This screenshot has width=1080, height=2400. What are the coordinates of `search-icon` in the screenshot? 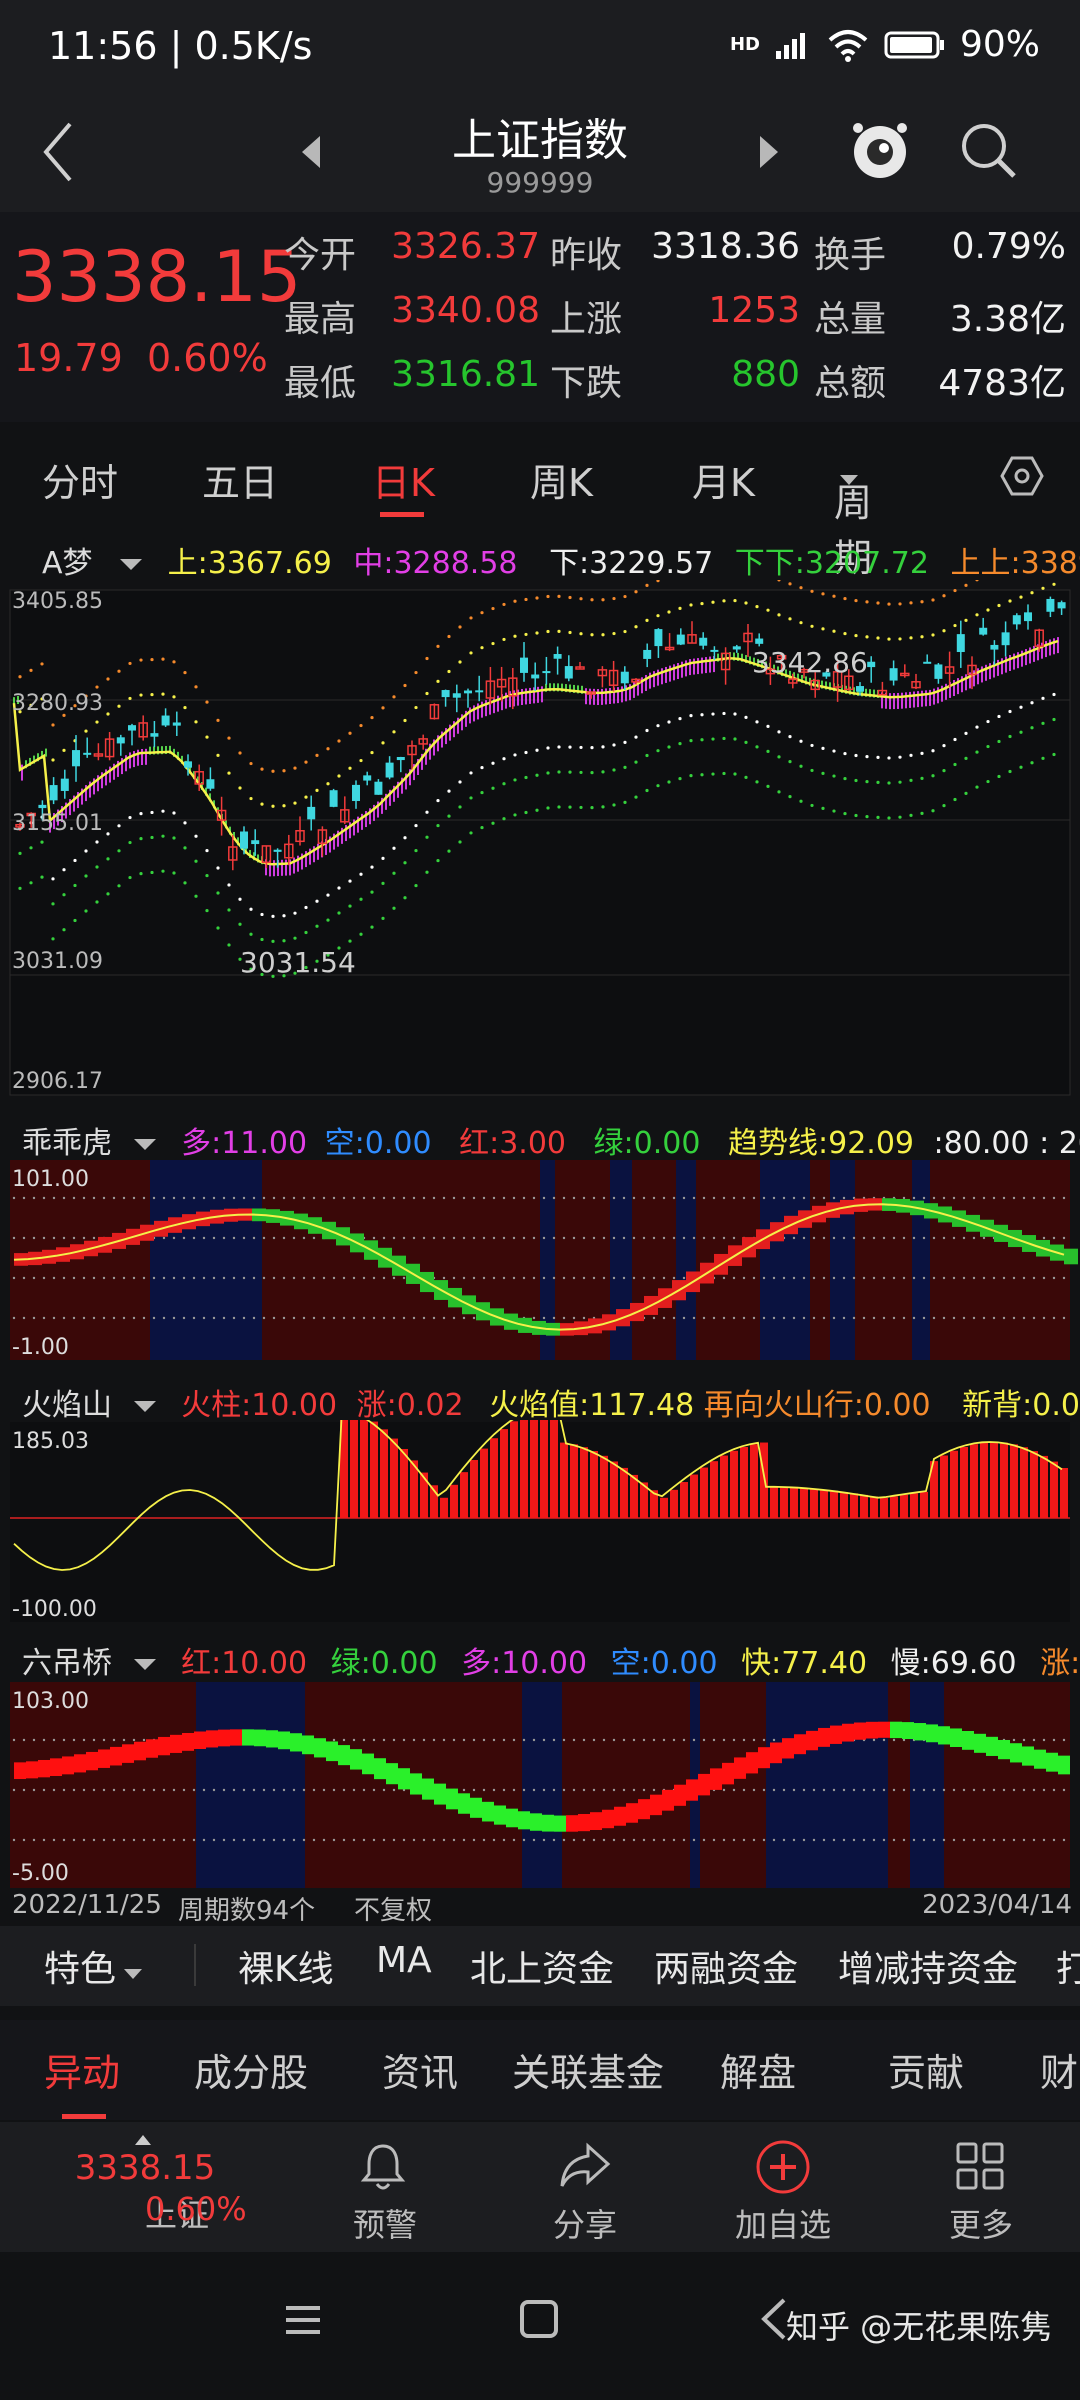 It's located at (988, 150).